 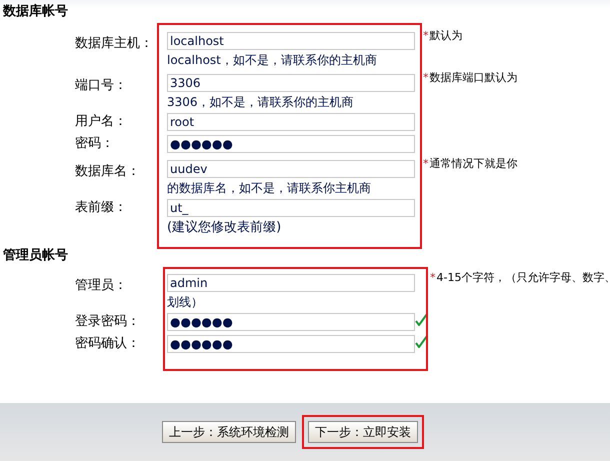 What do you see at coordinates (107, 344) in the screenshot?
I see `field-label: 密码确认：` at bounding box center [107, 344].